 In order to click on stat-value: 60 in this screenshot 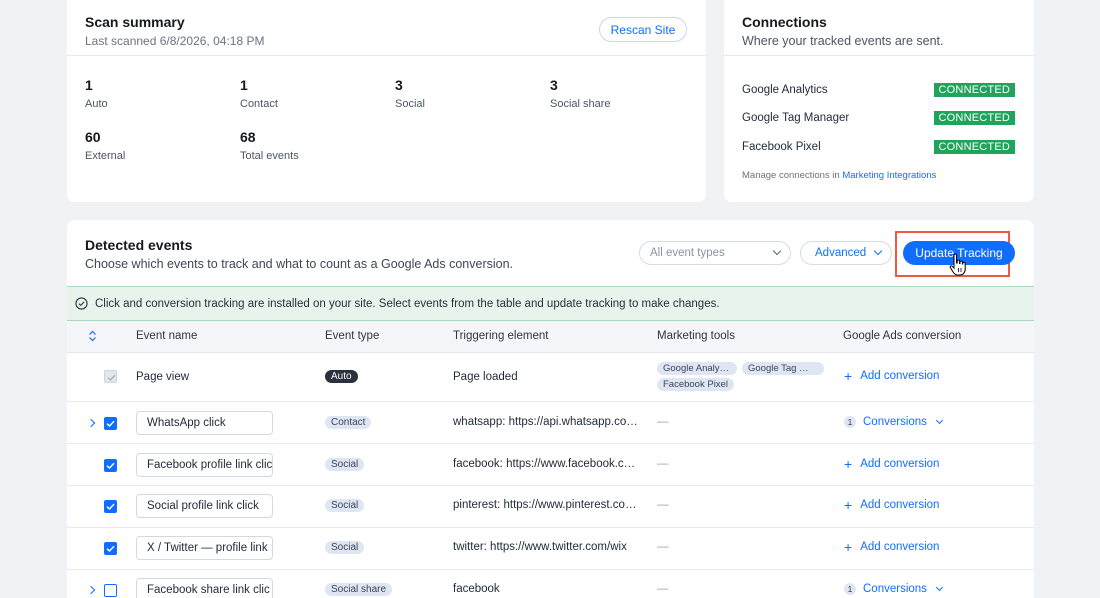, I will do `click(93, 137)`.